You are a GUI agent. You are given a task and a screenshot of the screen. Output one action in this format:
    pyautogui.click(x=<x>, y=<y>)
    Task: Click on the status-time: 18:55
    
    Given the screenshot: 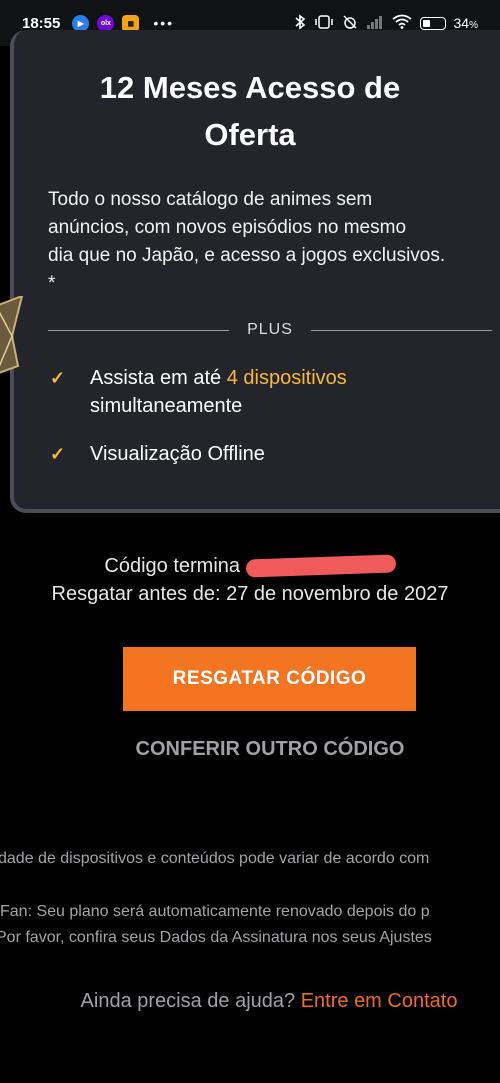 What is the action you would take?
    pyautogui.click(x=41, y=23)
    